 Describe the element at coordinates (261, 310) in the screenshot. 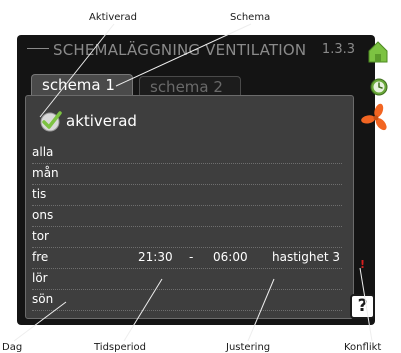

I see `leader-line-justering` at that location.